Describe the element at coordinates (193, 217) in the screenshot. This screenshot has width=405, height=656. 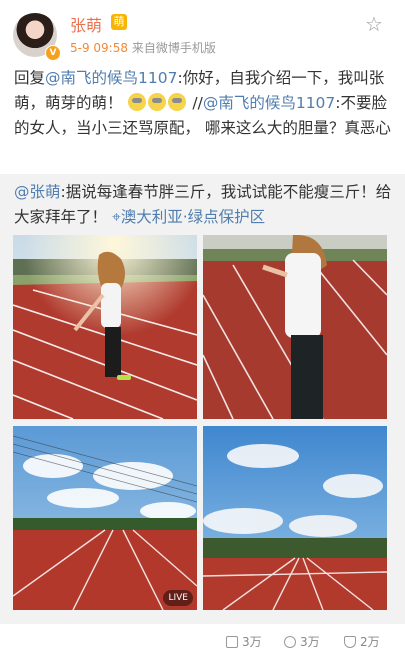
I see `location-label: 澳大利亚·绿点保护区` at that location.